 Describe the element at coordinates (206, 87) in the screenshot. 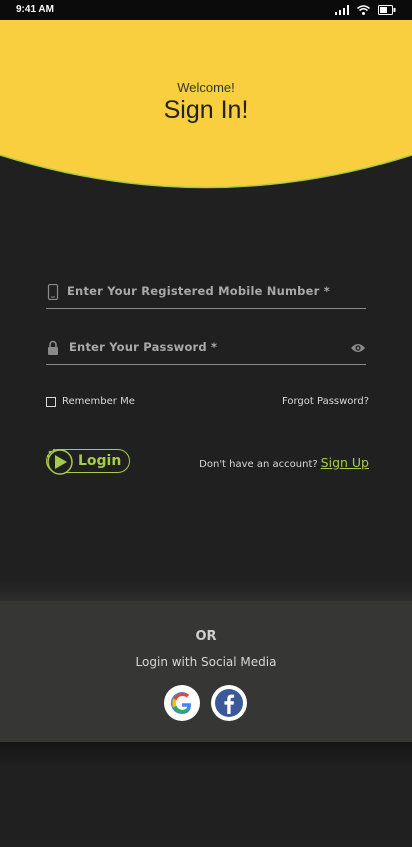

I see `welcome-text: Welcome!` at that location.